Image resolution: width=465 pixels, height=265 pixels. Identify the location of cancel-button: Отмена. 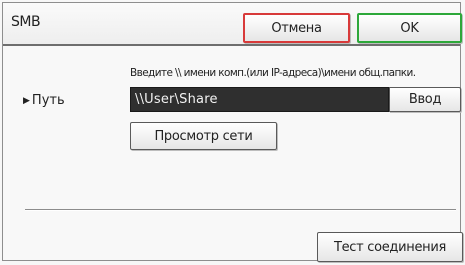
(296, 28).